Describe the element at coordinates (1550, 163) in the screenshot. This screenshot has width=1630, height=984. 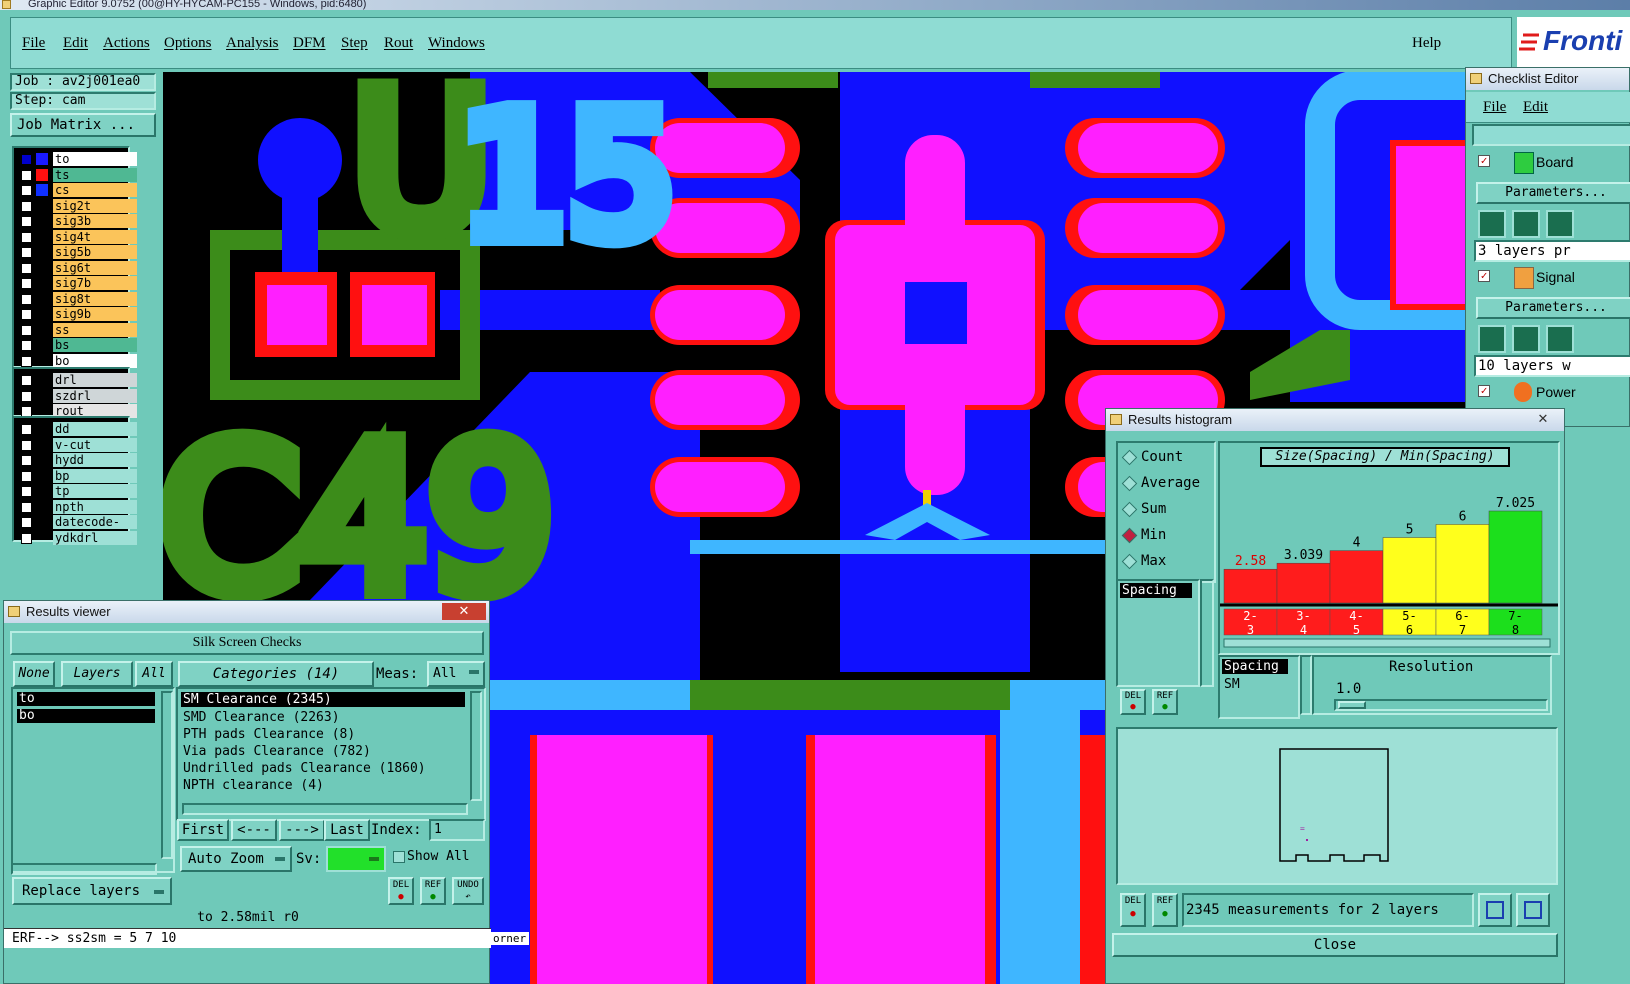
I see `checklist-item-board: ✓ Board` at that location.